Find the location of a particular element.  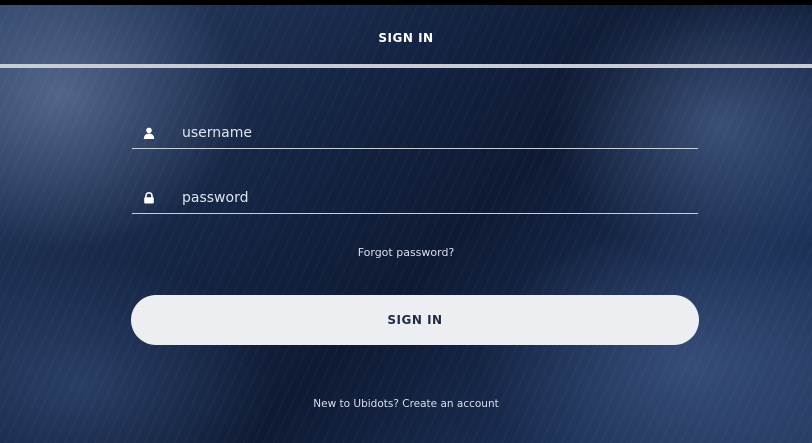

create-account-link: Create an account is located at coordinates (450, 404).